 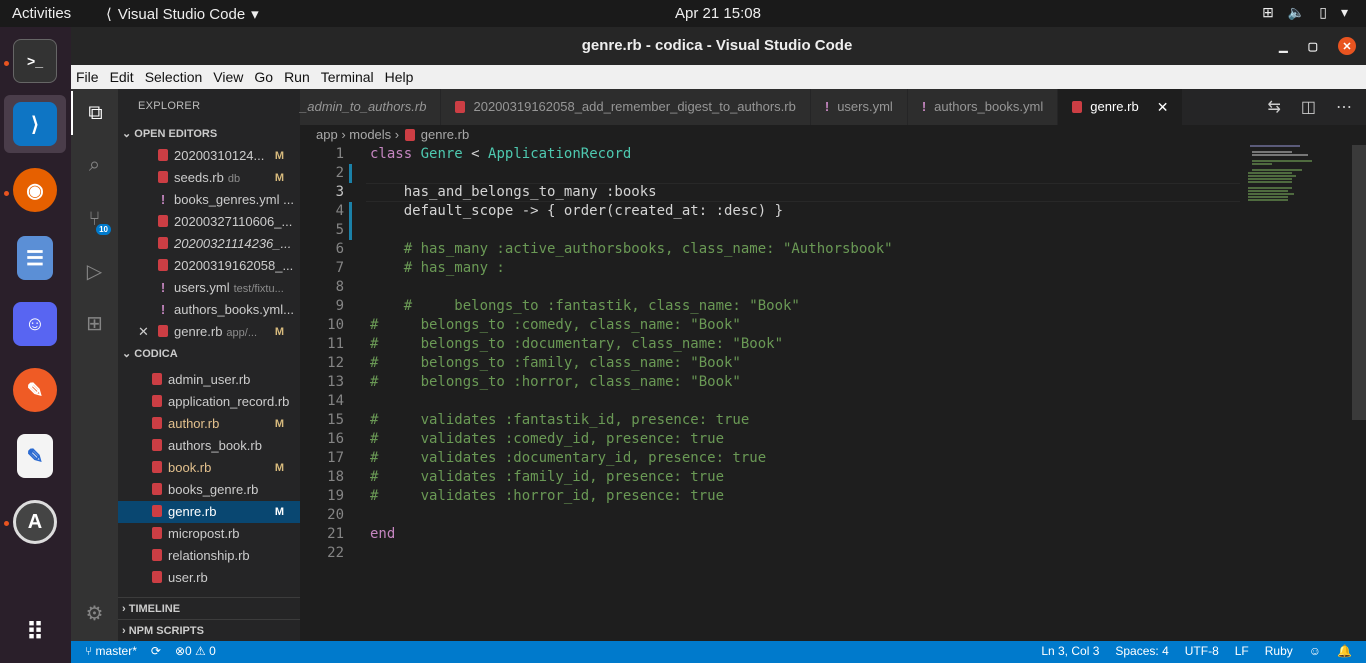 What do you see at coordinates (35, 124) in the screenshot?
I see `dock-vscode: ⟩` at bounding box center [35, 124].